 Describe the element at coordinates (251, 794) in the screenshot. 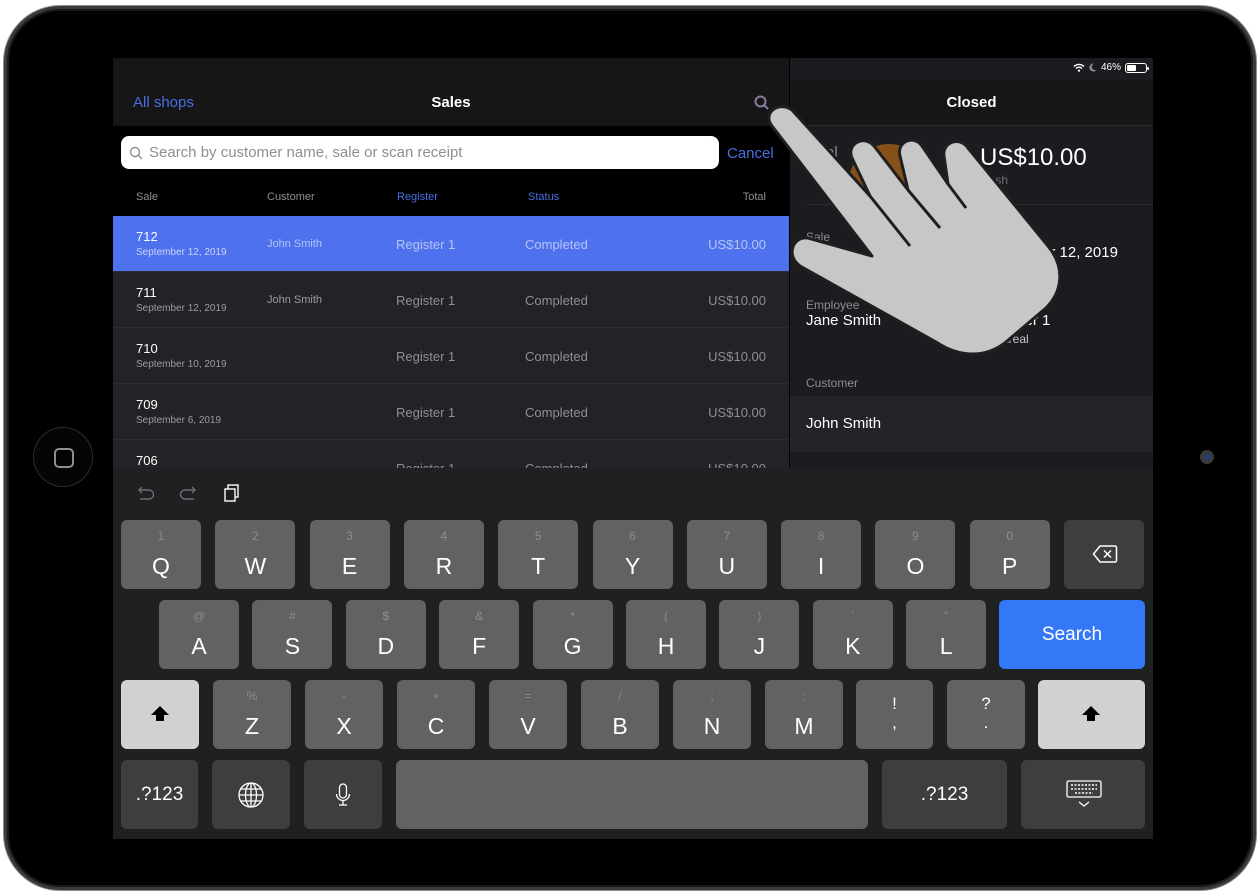

I see `globe-key` at that location.